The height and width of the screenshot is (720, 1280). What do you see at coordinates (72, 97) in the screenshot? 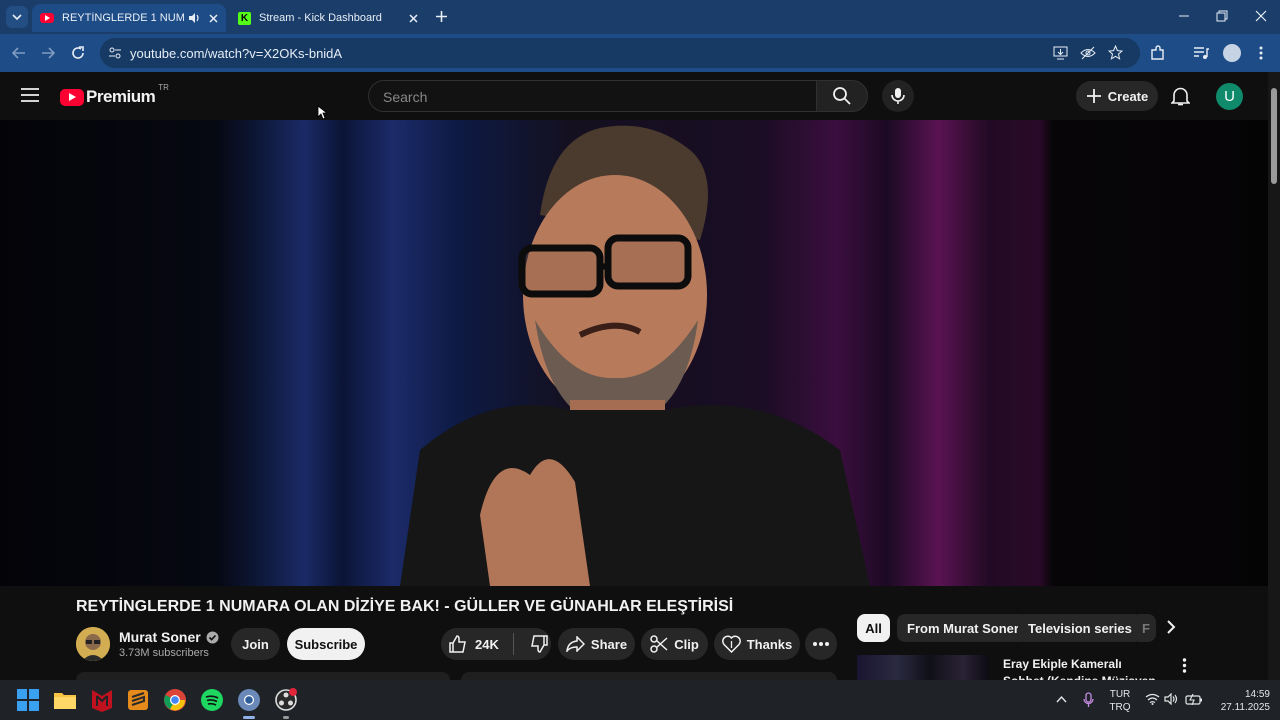
I see `youtube-logo-icon` at bounding box center [72, 97].